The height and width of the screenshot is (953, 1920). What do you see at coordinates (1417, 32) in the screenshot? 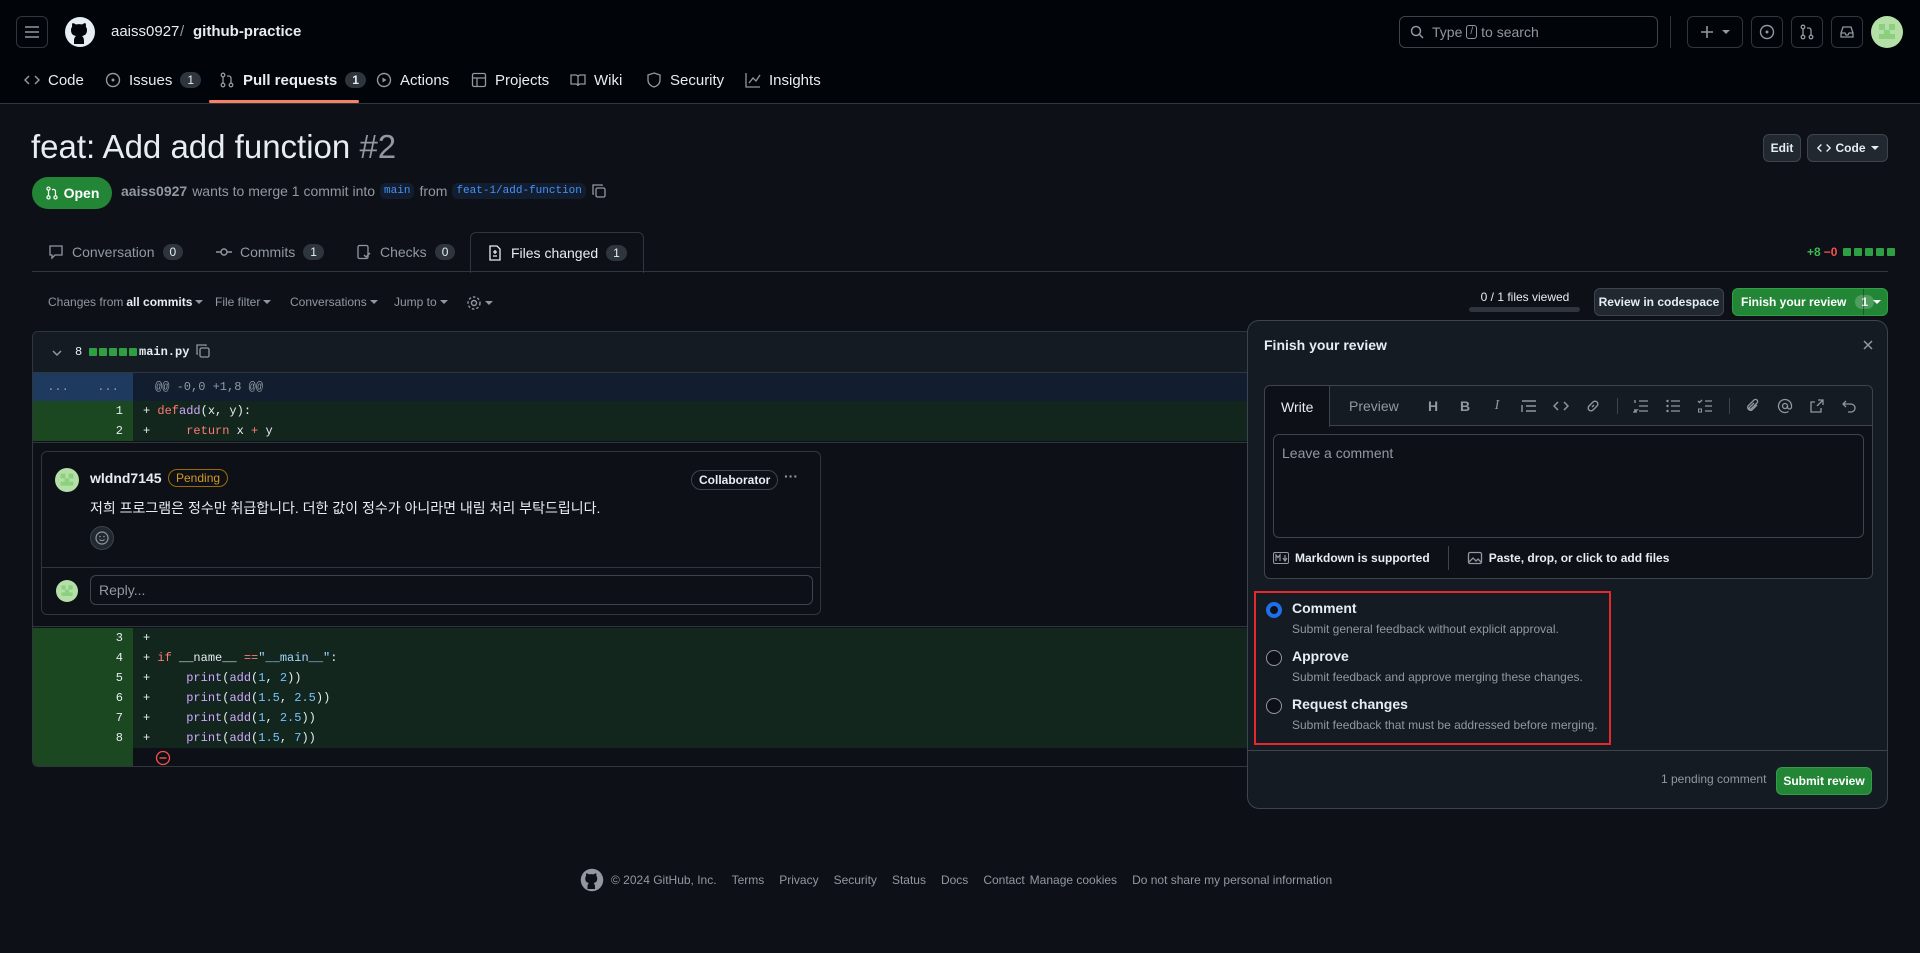
I see `search-icon` at bounding box center [1417, 32].